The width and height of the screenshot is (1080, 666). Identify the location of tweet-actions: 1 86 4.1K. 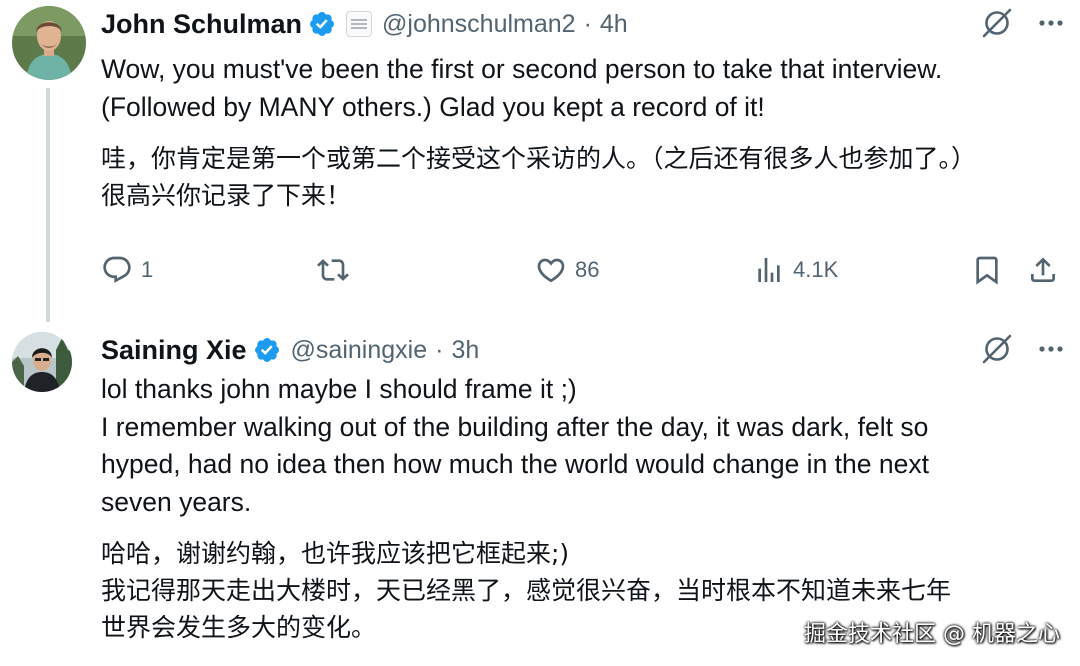
(582, 270).